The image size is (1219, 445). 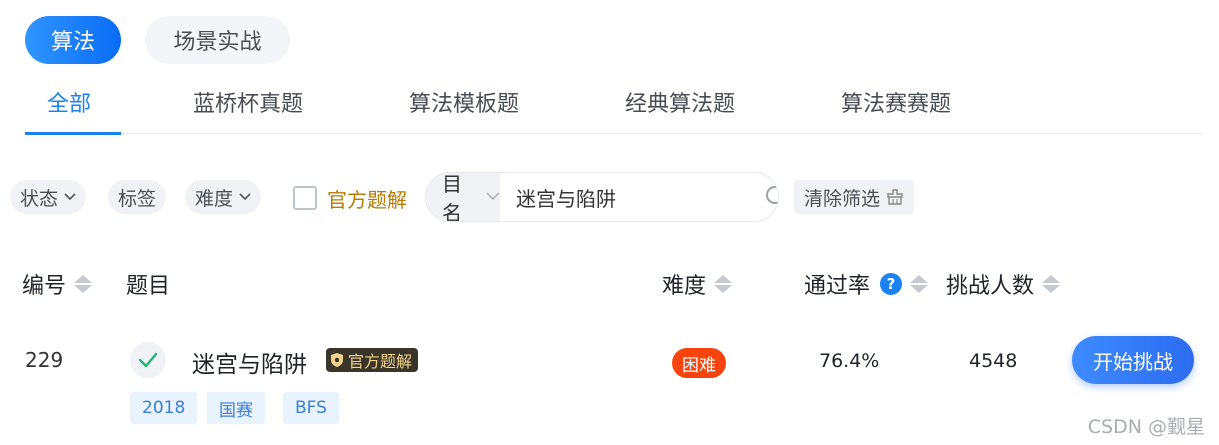 I want to click on search-type-select: 题目名称, so click(x=463, y=197).